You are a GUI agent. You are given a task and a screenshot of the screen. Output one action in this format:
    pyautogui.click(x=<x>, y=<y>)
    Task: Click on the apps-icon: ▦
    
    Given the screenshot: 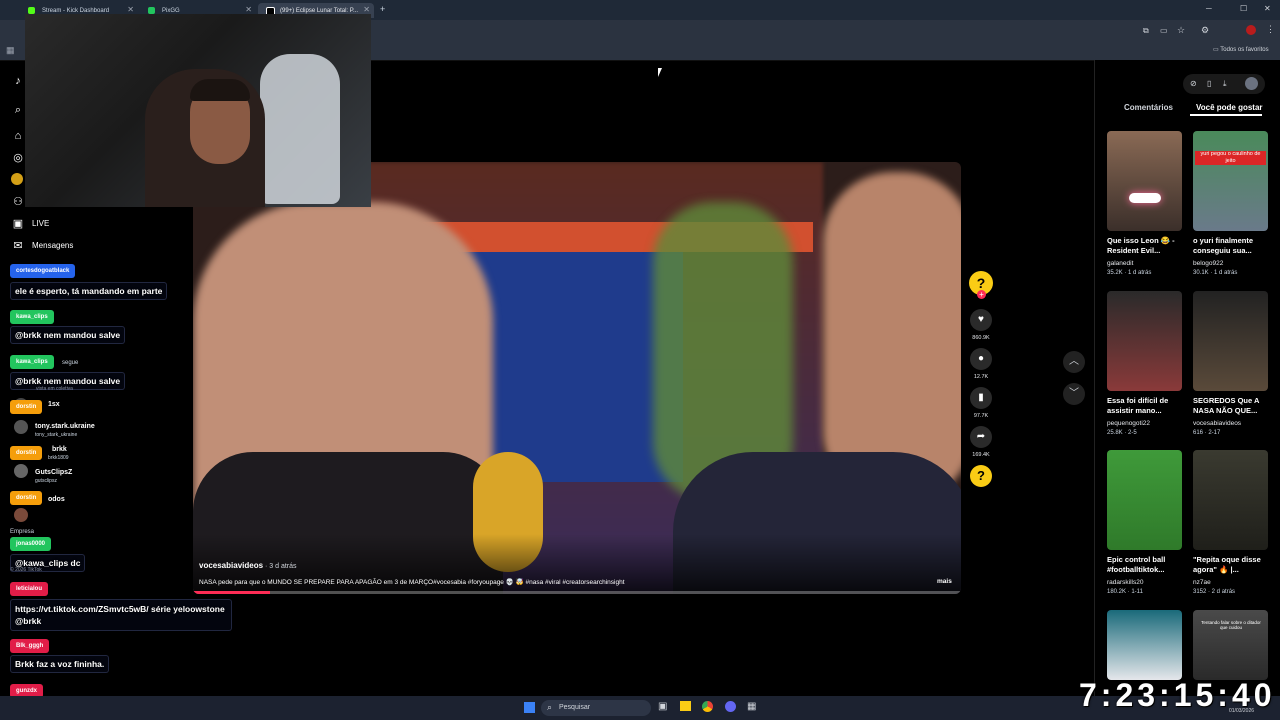 What is the action you would take?
    pyautogui.click(x=10, y=50)
    